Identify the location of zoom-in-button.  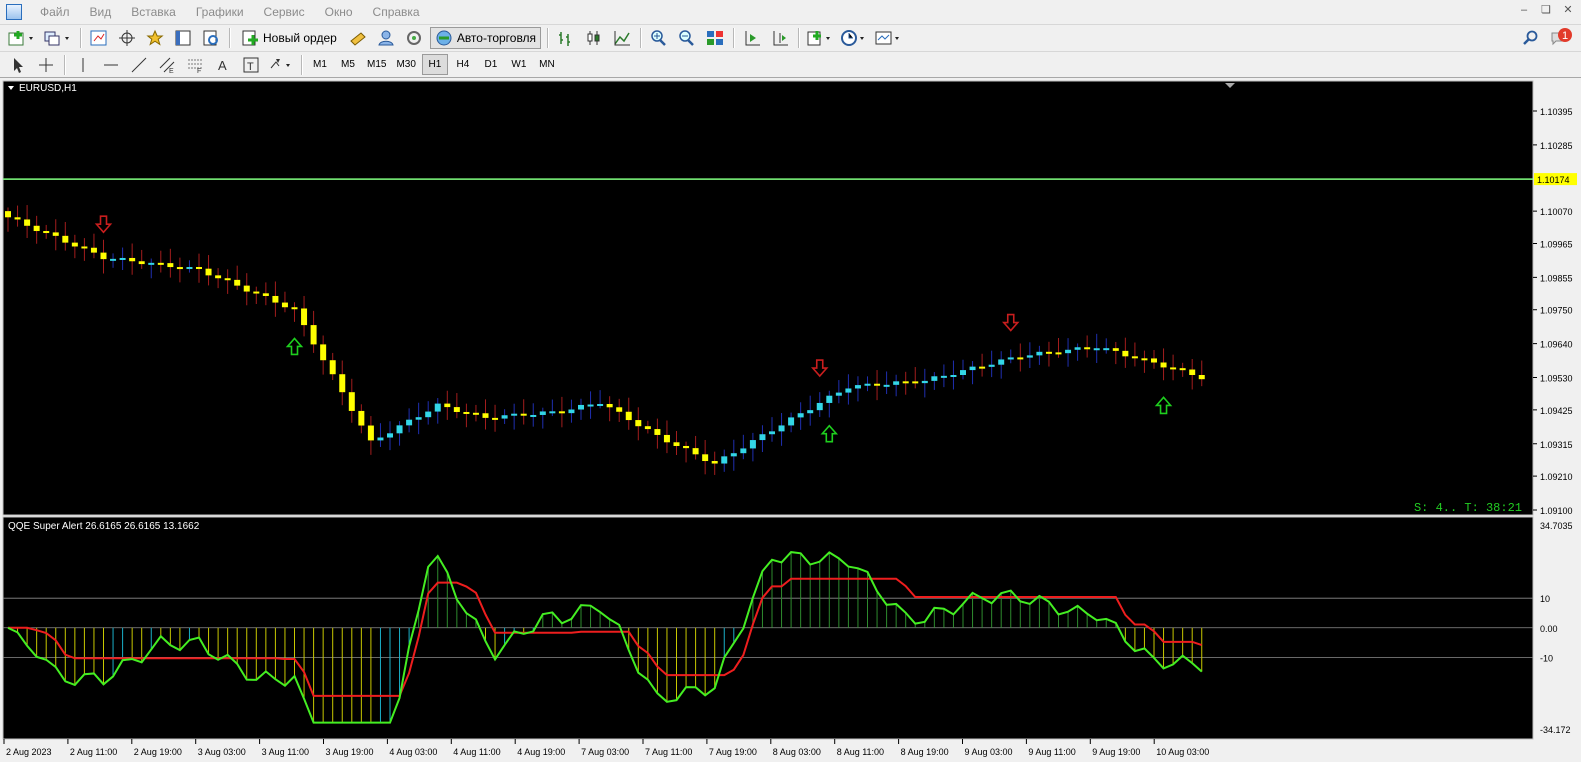
(659, 38).